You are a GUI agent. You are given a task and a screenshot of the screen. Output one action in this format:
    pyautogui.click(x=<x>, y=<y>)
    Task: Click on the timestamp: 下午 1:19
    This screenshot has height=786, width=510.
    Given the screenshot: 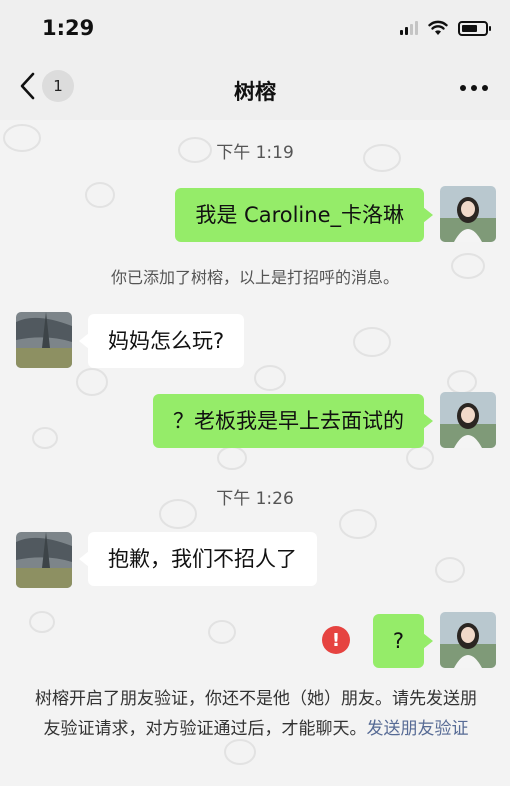 What is the action you would take?
    pyautogui.click(x=255, y=153)
    